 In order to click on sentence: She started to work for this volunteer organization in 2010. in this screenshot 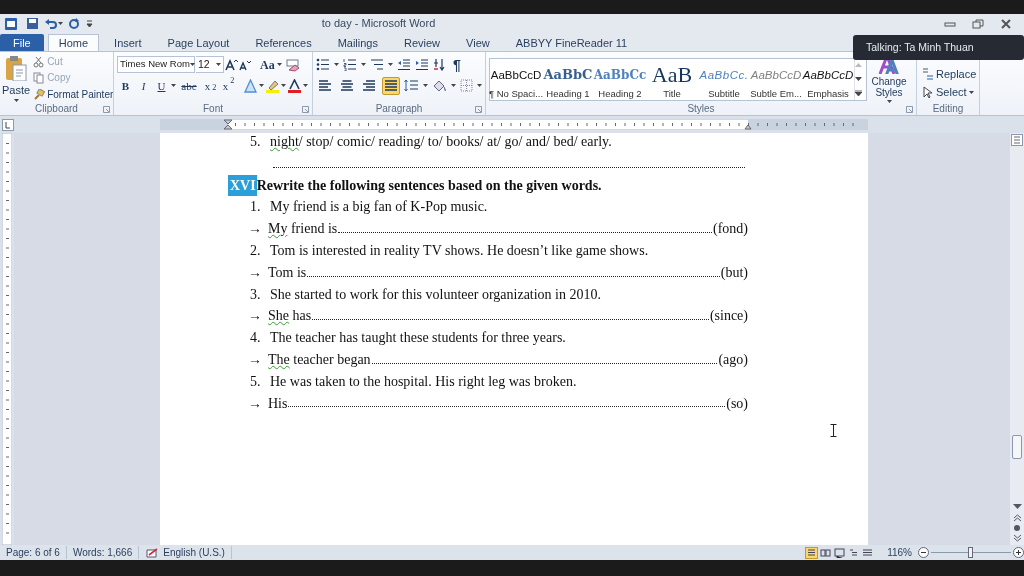, I will do `click(435, 294)`.